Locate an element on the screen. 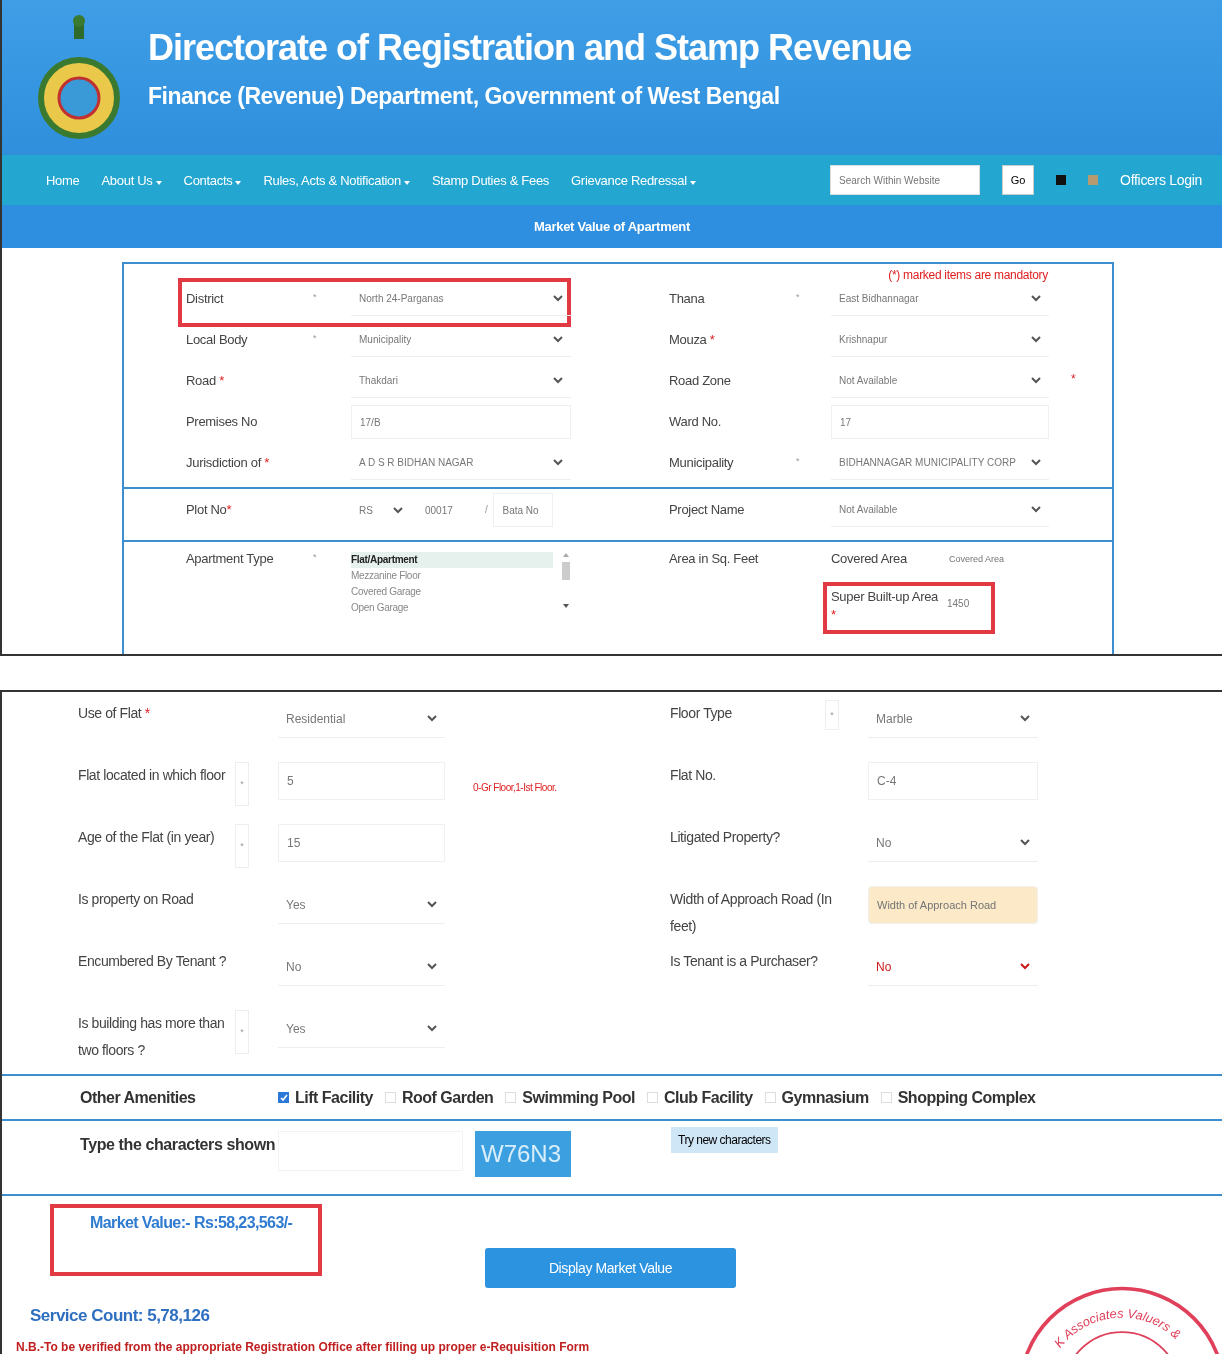 This screenshot has width=1222, height=1354. field-label: Use of Flat * is located at coordinates (114, 713).